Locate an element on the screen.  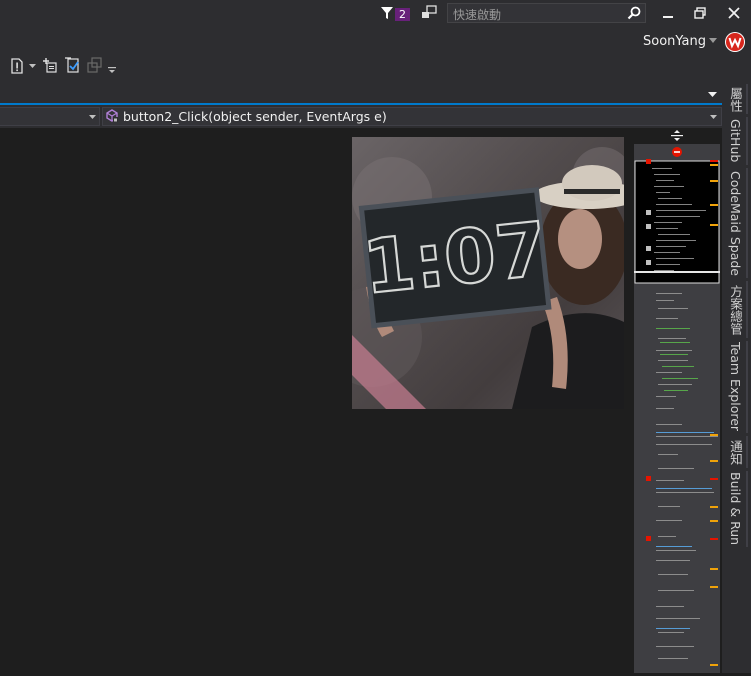
minimize-icon is located at coordinates (668, 13).